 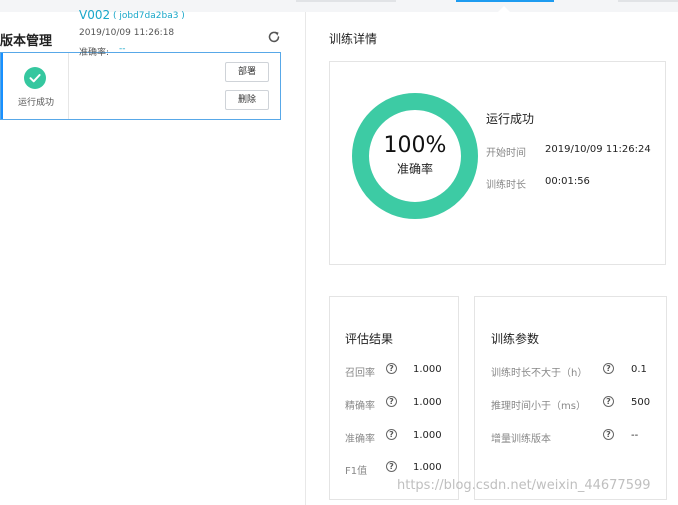 I want to click on param-max-duration-label: 训练时长不大于（h）, so click(x=539, y=373).